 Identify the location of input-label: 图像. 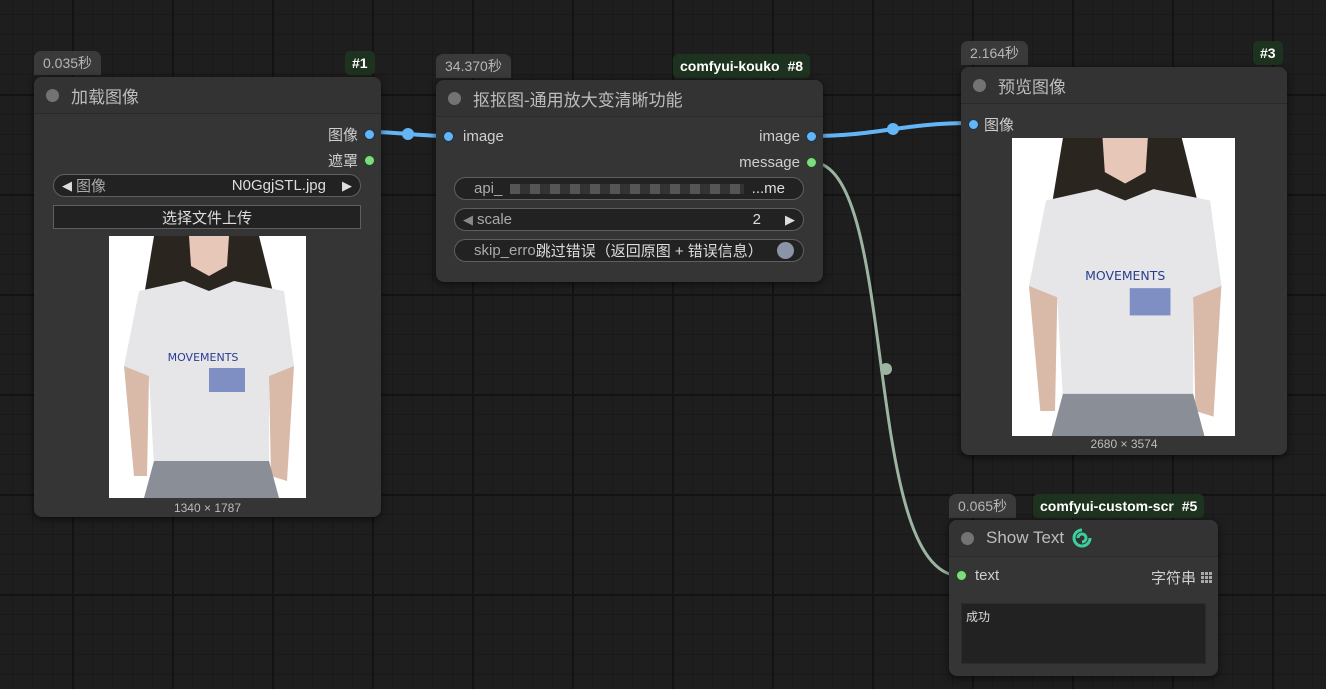
(999, 125).